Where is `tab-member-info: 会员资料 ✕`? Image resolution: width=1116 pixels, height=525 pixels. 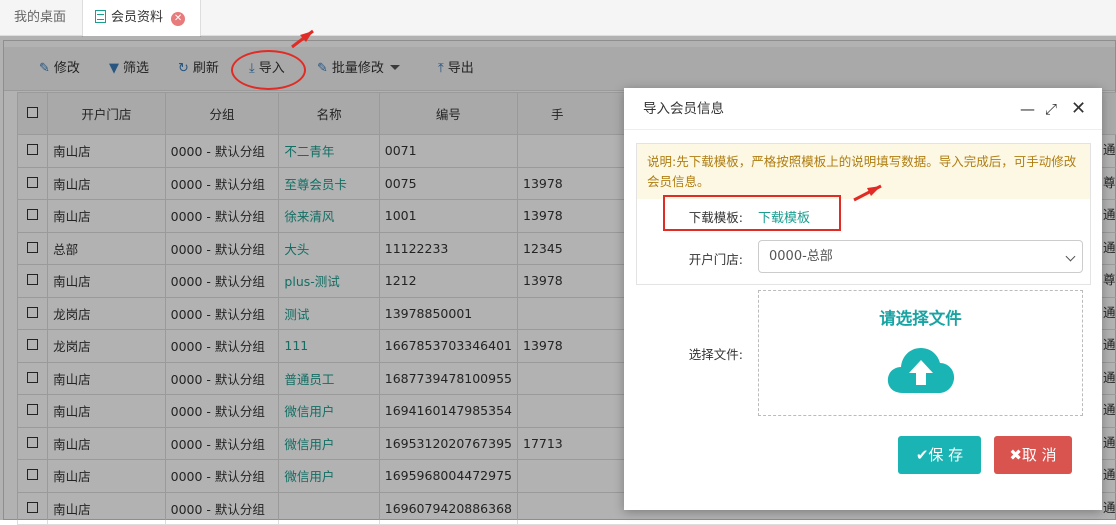 tab-member-info: 会员资料 ✕ is located at coordinates (141, 18).